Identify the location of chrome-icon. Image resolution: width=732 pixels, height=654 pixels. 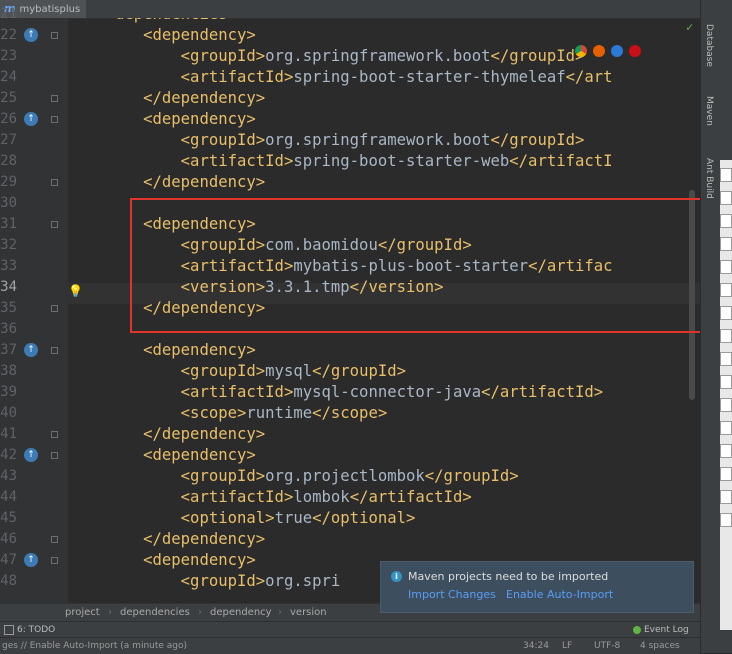
(581, 51).